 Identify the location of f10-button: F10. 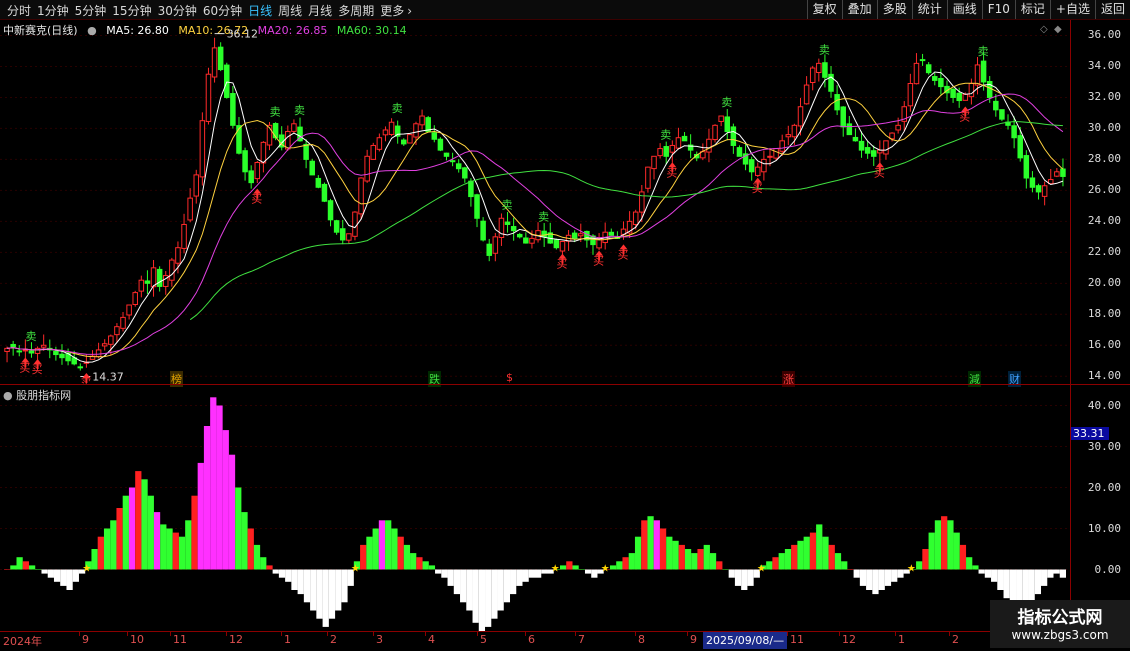
(998, 9).